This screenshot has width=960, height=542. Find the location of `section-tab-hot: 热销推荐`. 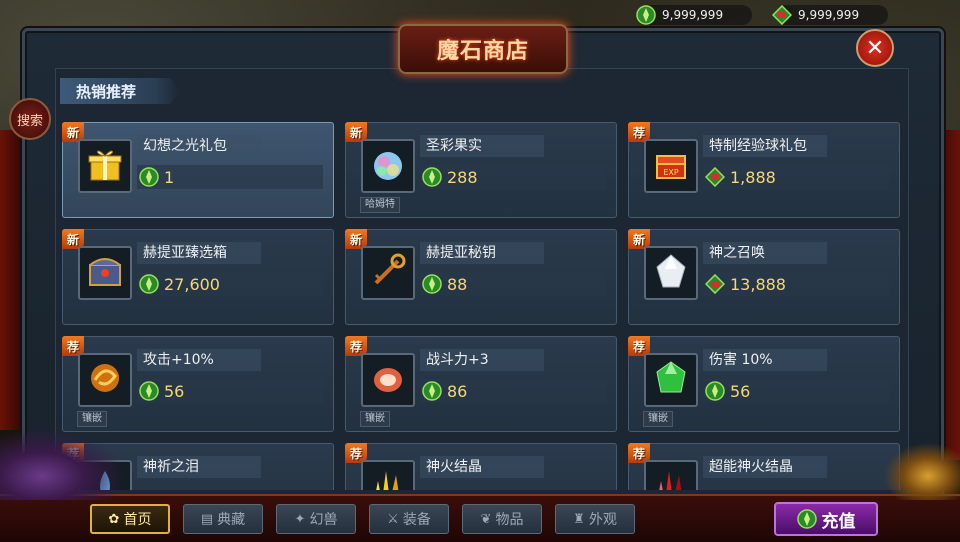

section-tab-hot: 热销推荐 is located at coordinates (120, 91).